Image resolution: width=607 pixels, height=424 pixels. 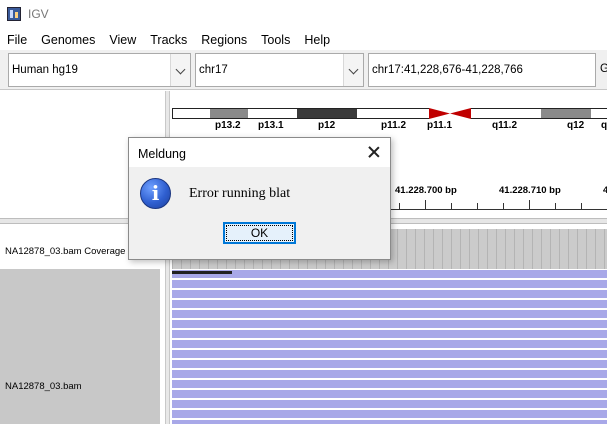 What do you see at coordinates (303, 14) in the screenshot?
I see `window-titlebar: IGV` at bounding box center [303, 14].